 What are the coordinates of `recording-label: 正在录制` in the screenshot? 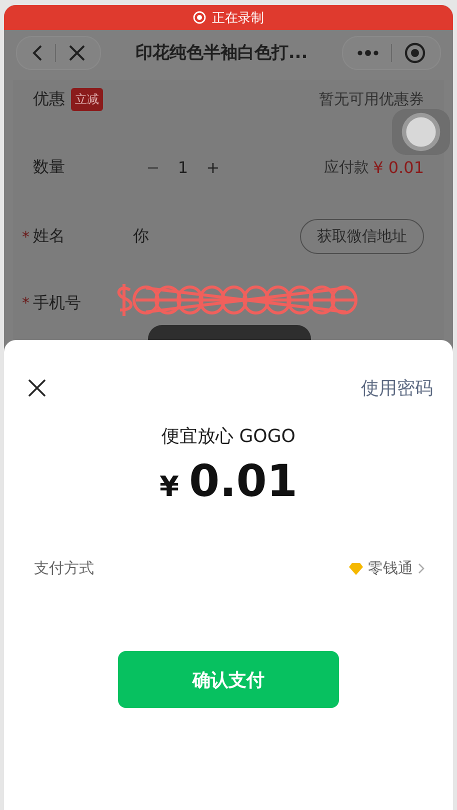 It's located at (238, 18).